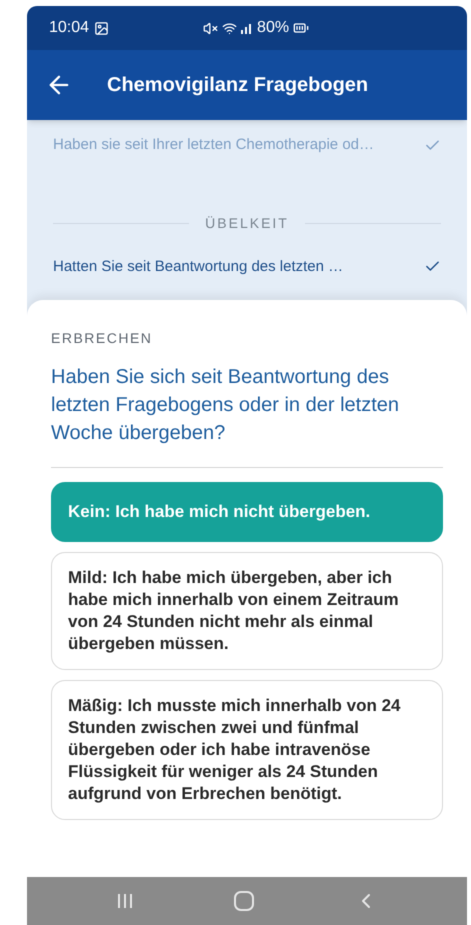 The image size is (471, 925). Describe the element at coordinates (247, 223) in the screenshot. I see `section-heading: ÜBELKEIT` at that location.